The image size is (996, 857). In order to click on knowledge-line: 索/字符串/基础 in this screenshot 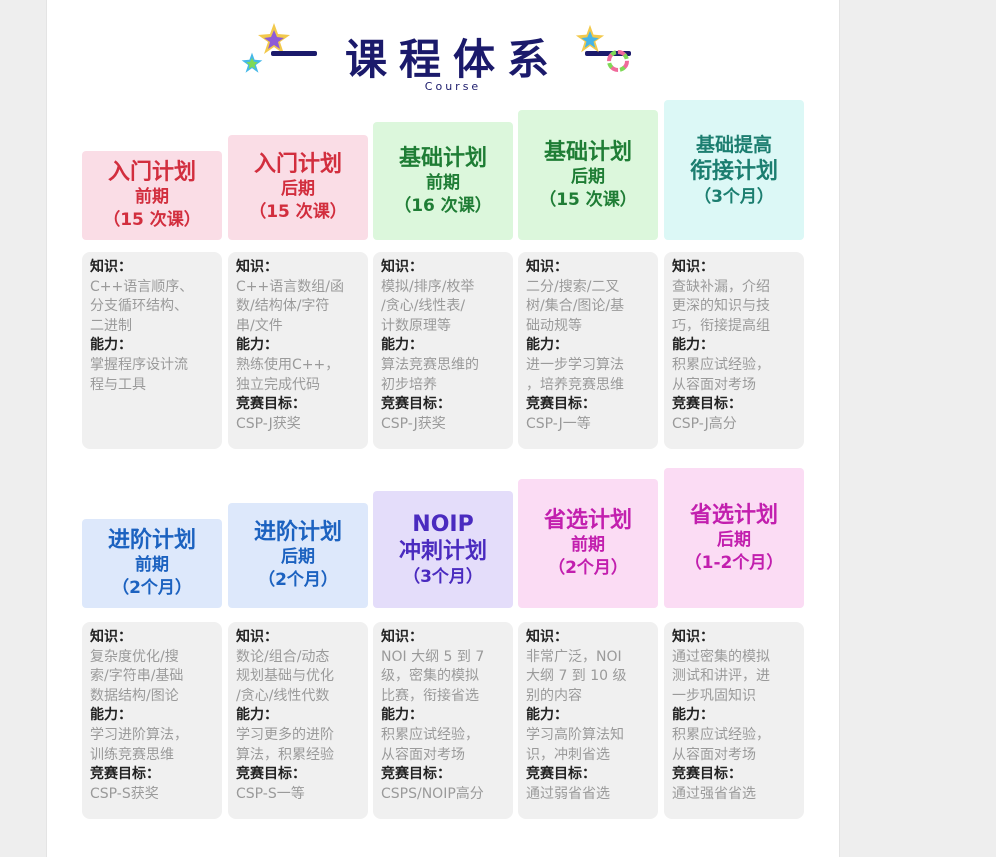, I will do `click(137, 676)`.